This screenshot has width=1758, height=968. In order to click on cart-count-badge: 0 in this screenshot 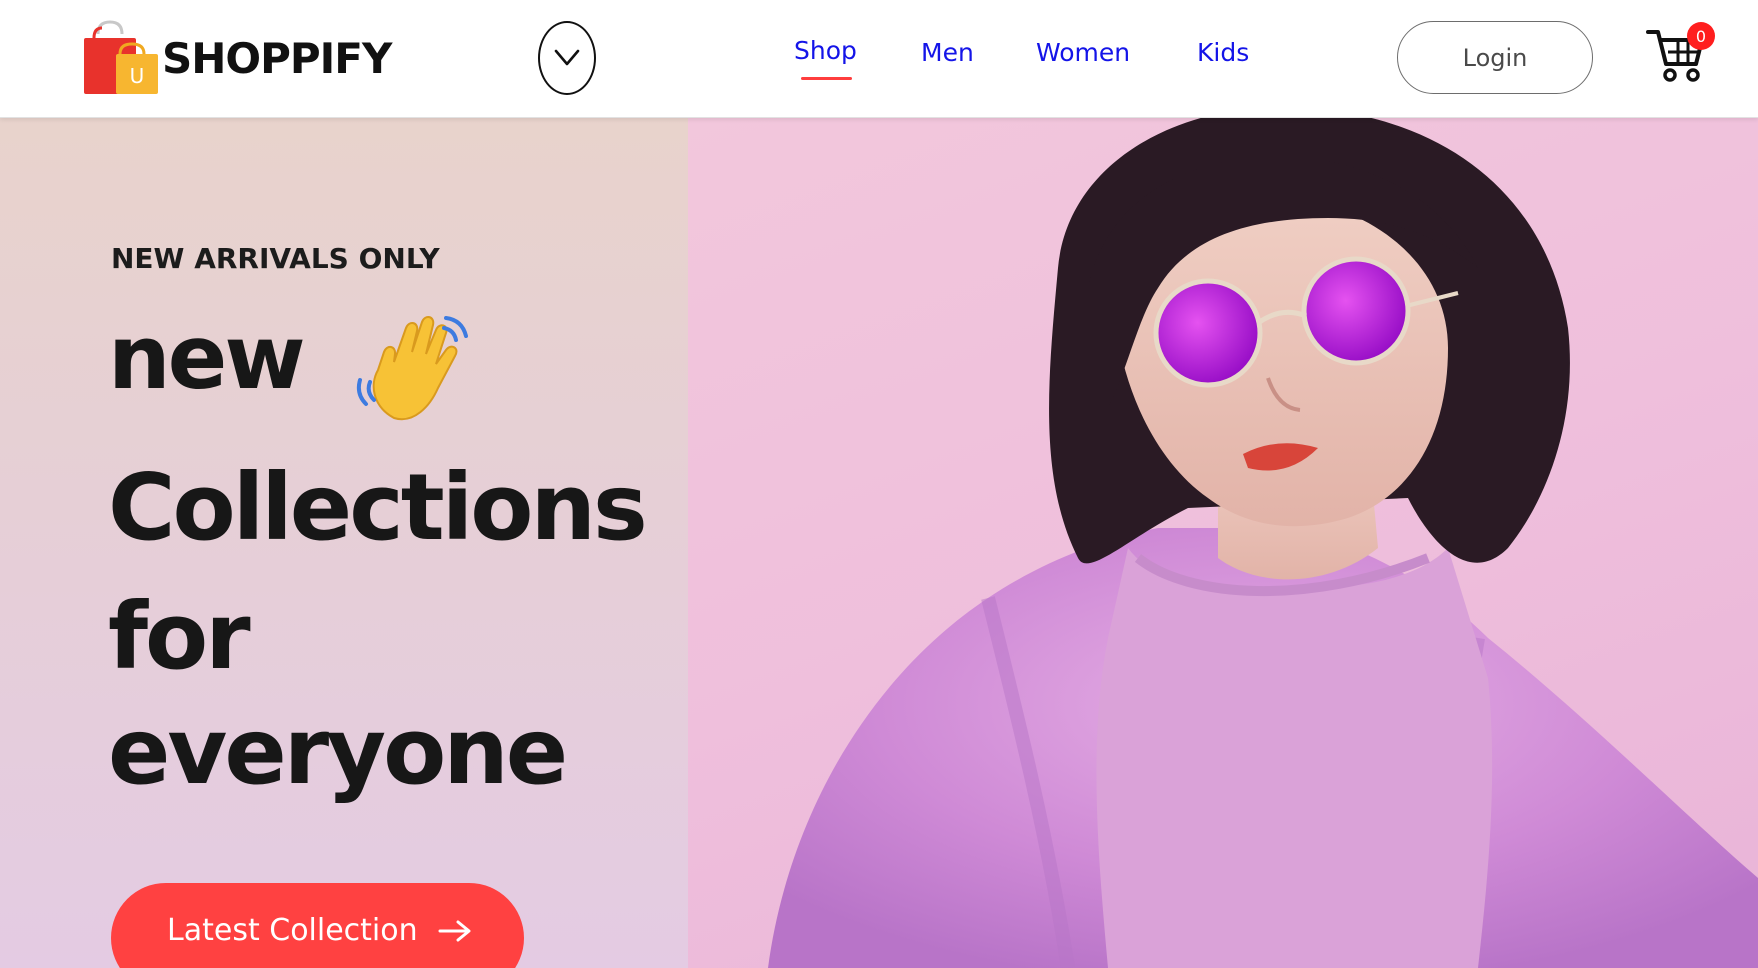, I will do `click(1701, 36)`.